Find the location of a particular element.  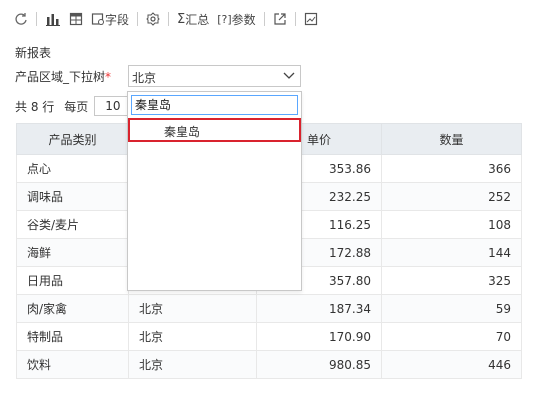

cell-qty: 366 is located at coordinates (451, 168).